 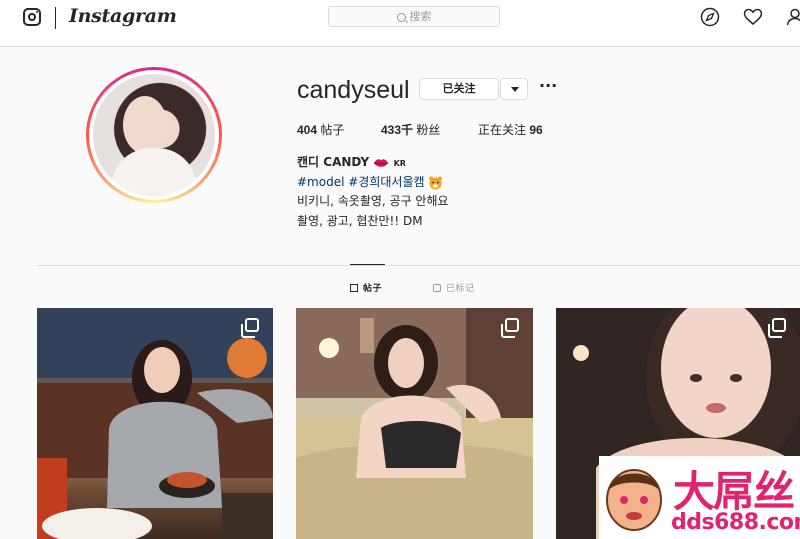 I want to click on instagram-icon, so click(x=32, y=17).